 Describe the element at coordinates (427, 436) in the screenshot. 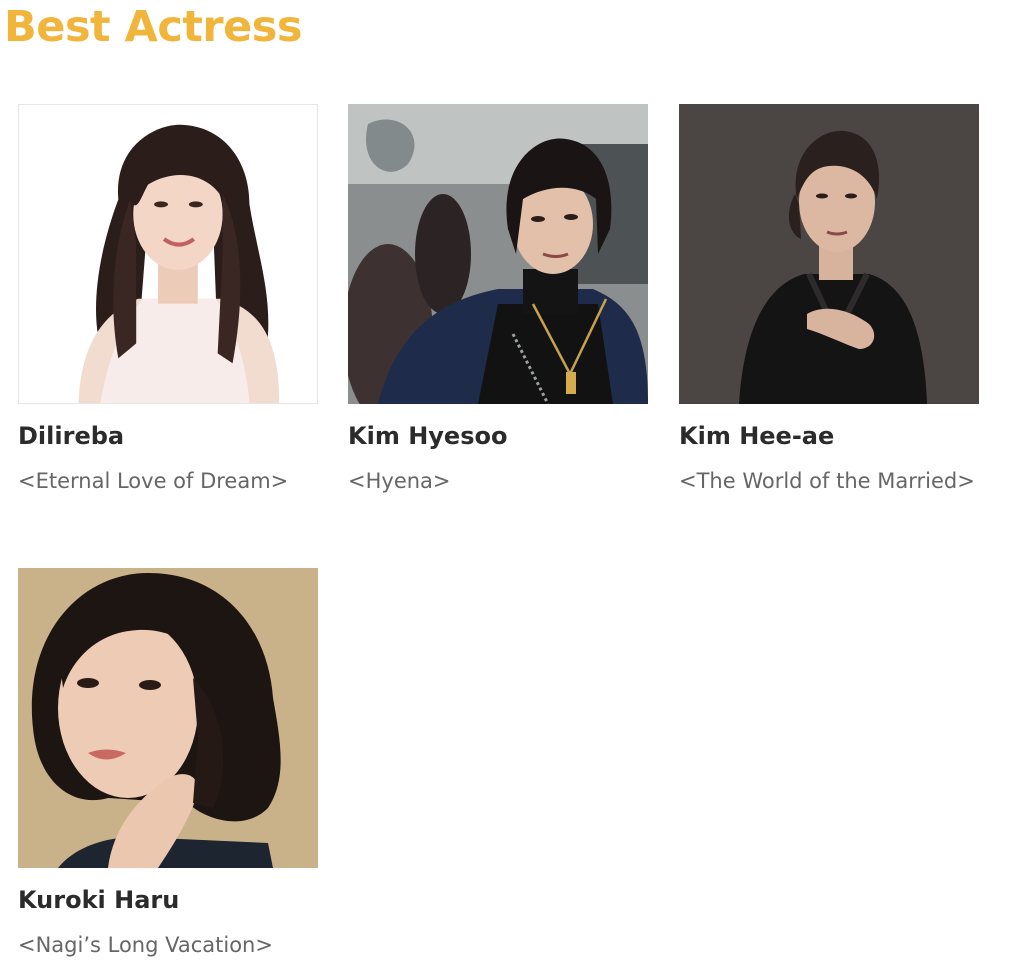

I see `actress-name: Kim Hyesoo` at that location.